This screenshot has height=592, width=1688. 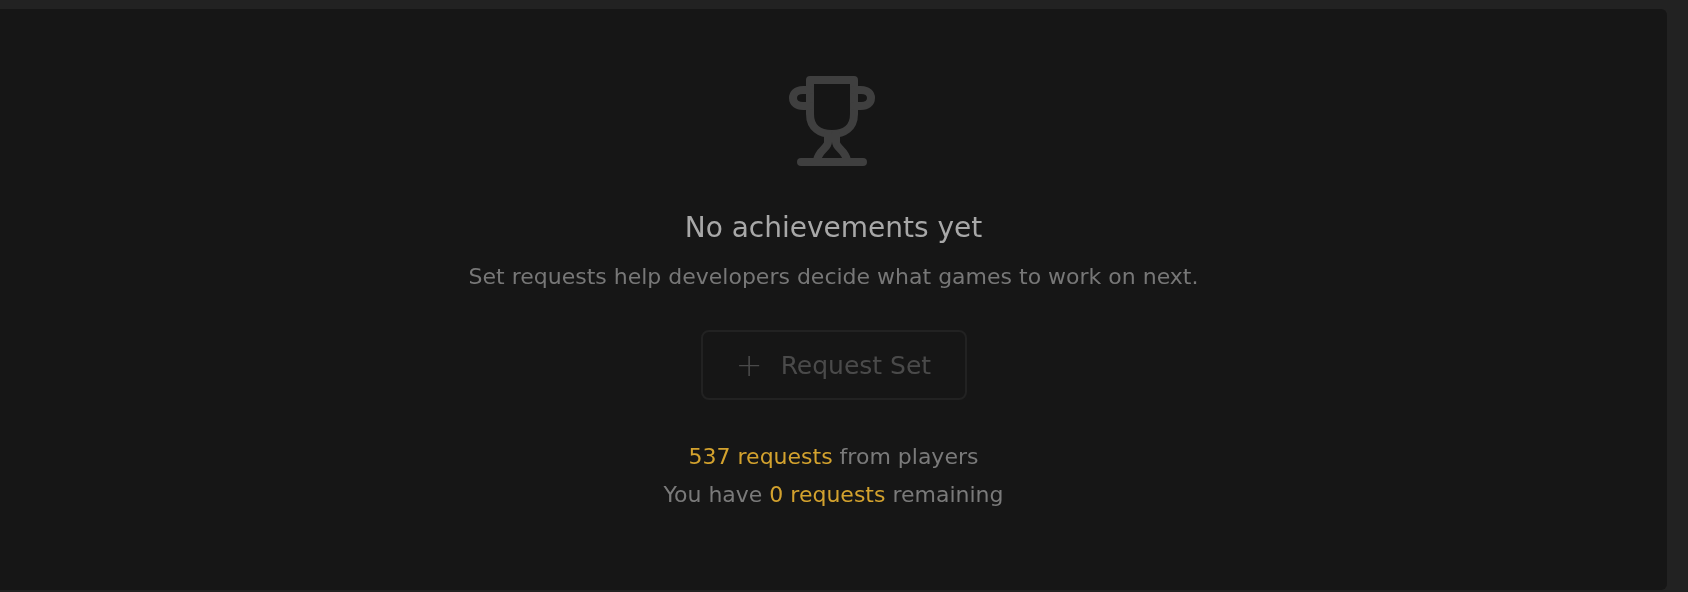 What do you see at coordinates (833, 228) in the screenshot?
I see `empty-state-title: No achievements yet` at bounding box center [833, 228].